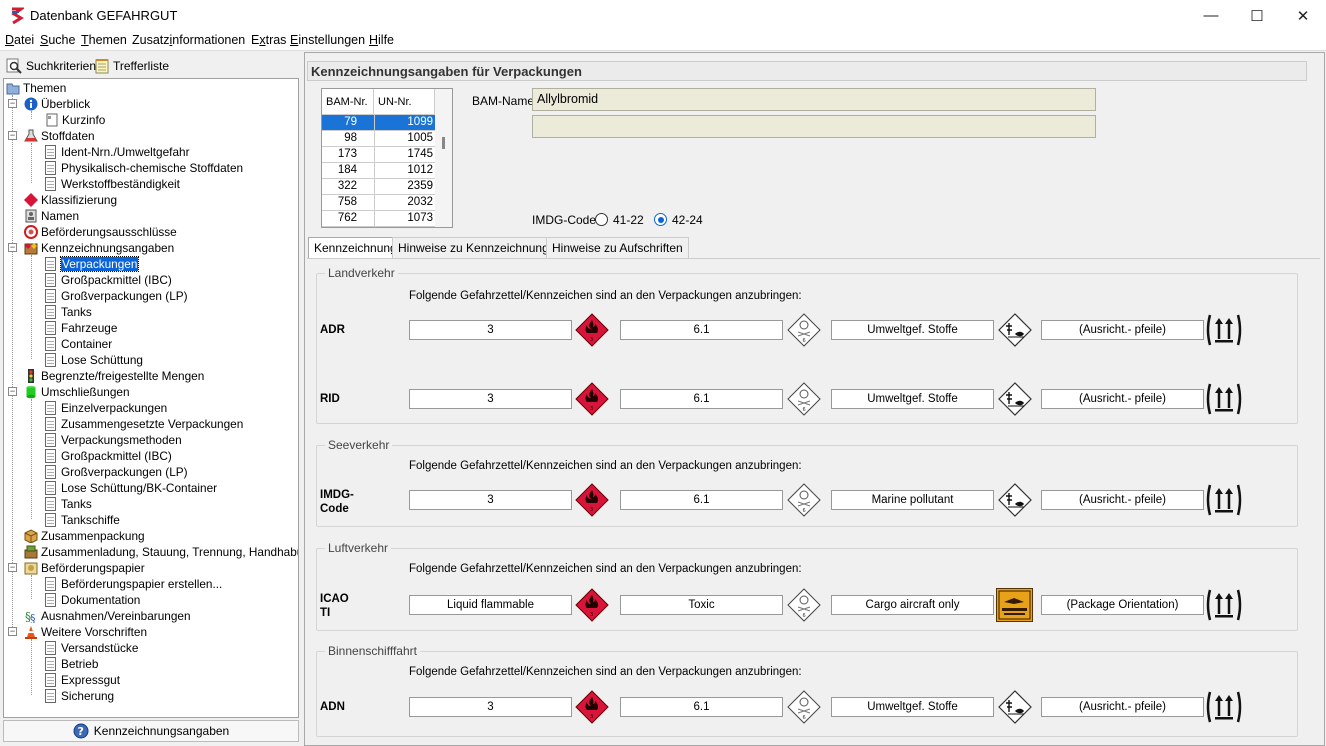 The height and width of the screenshot is (746, 1326). Describe the element at coordinates (378, 139) in the screenshot. I see `table-row: 98 1005` at that location.